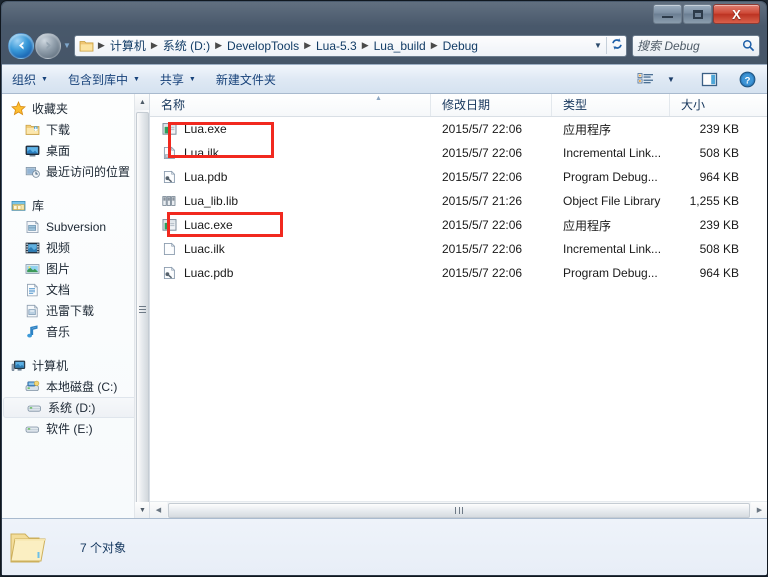 The width and height of the screenshot is (768, 577). I want to click on breadcrumb-item-drive-d: 系统 (D:), so click(186, 45).